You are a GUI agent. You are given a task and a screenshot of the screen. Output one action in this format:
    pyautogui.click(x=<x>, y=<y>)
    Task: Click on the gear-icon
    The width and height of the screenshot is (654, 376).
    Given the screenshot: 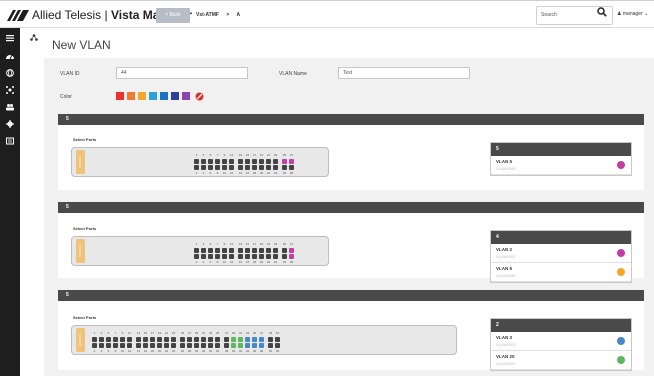 What is the action you would take?
    pyautogui.click(x=10, y=124)
    